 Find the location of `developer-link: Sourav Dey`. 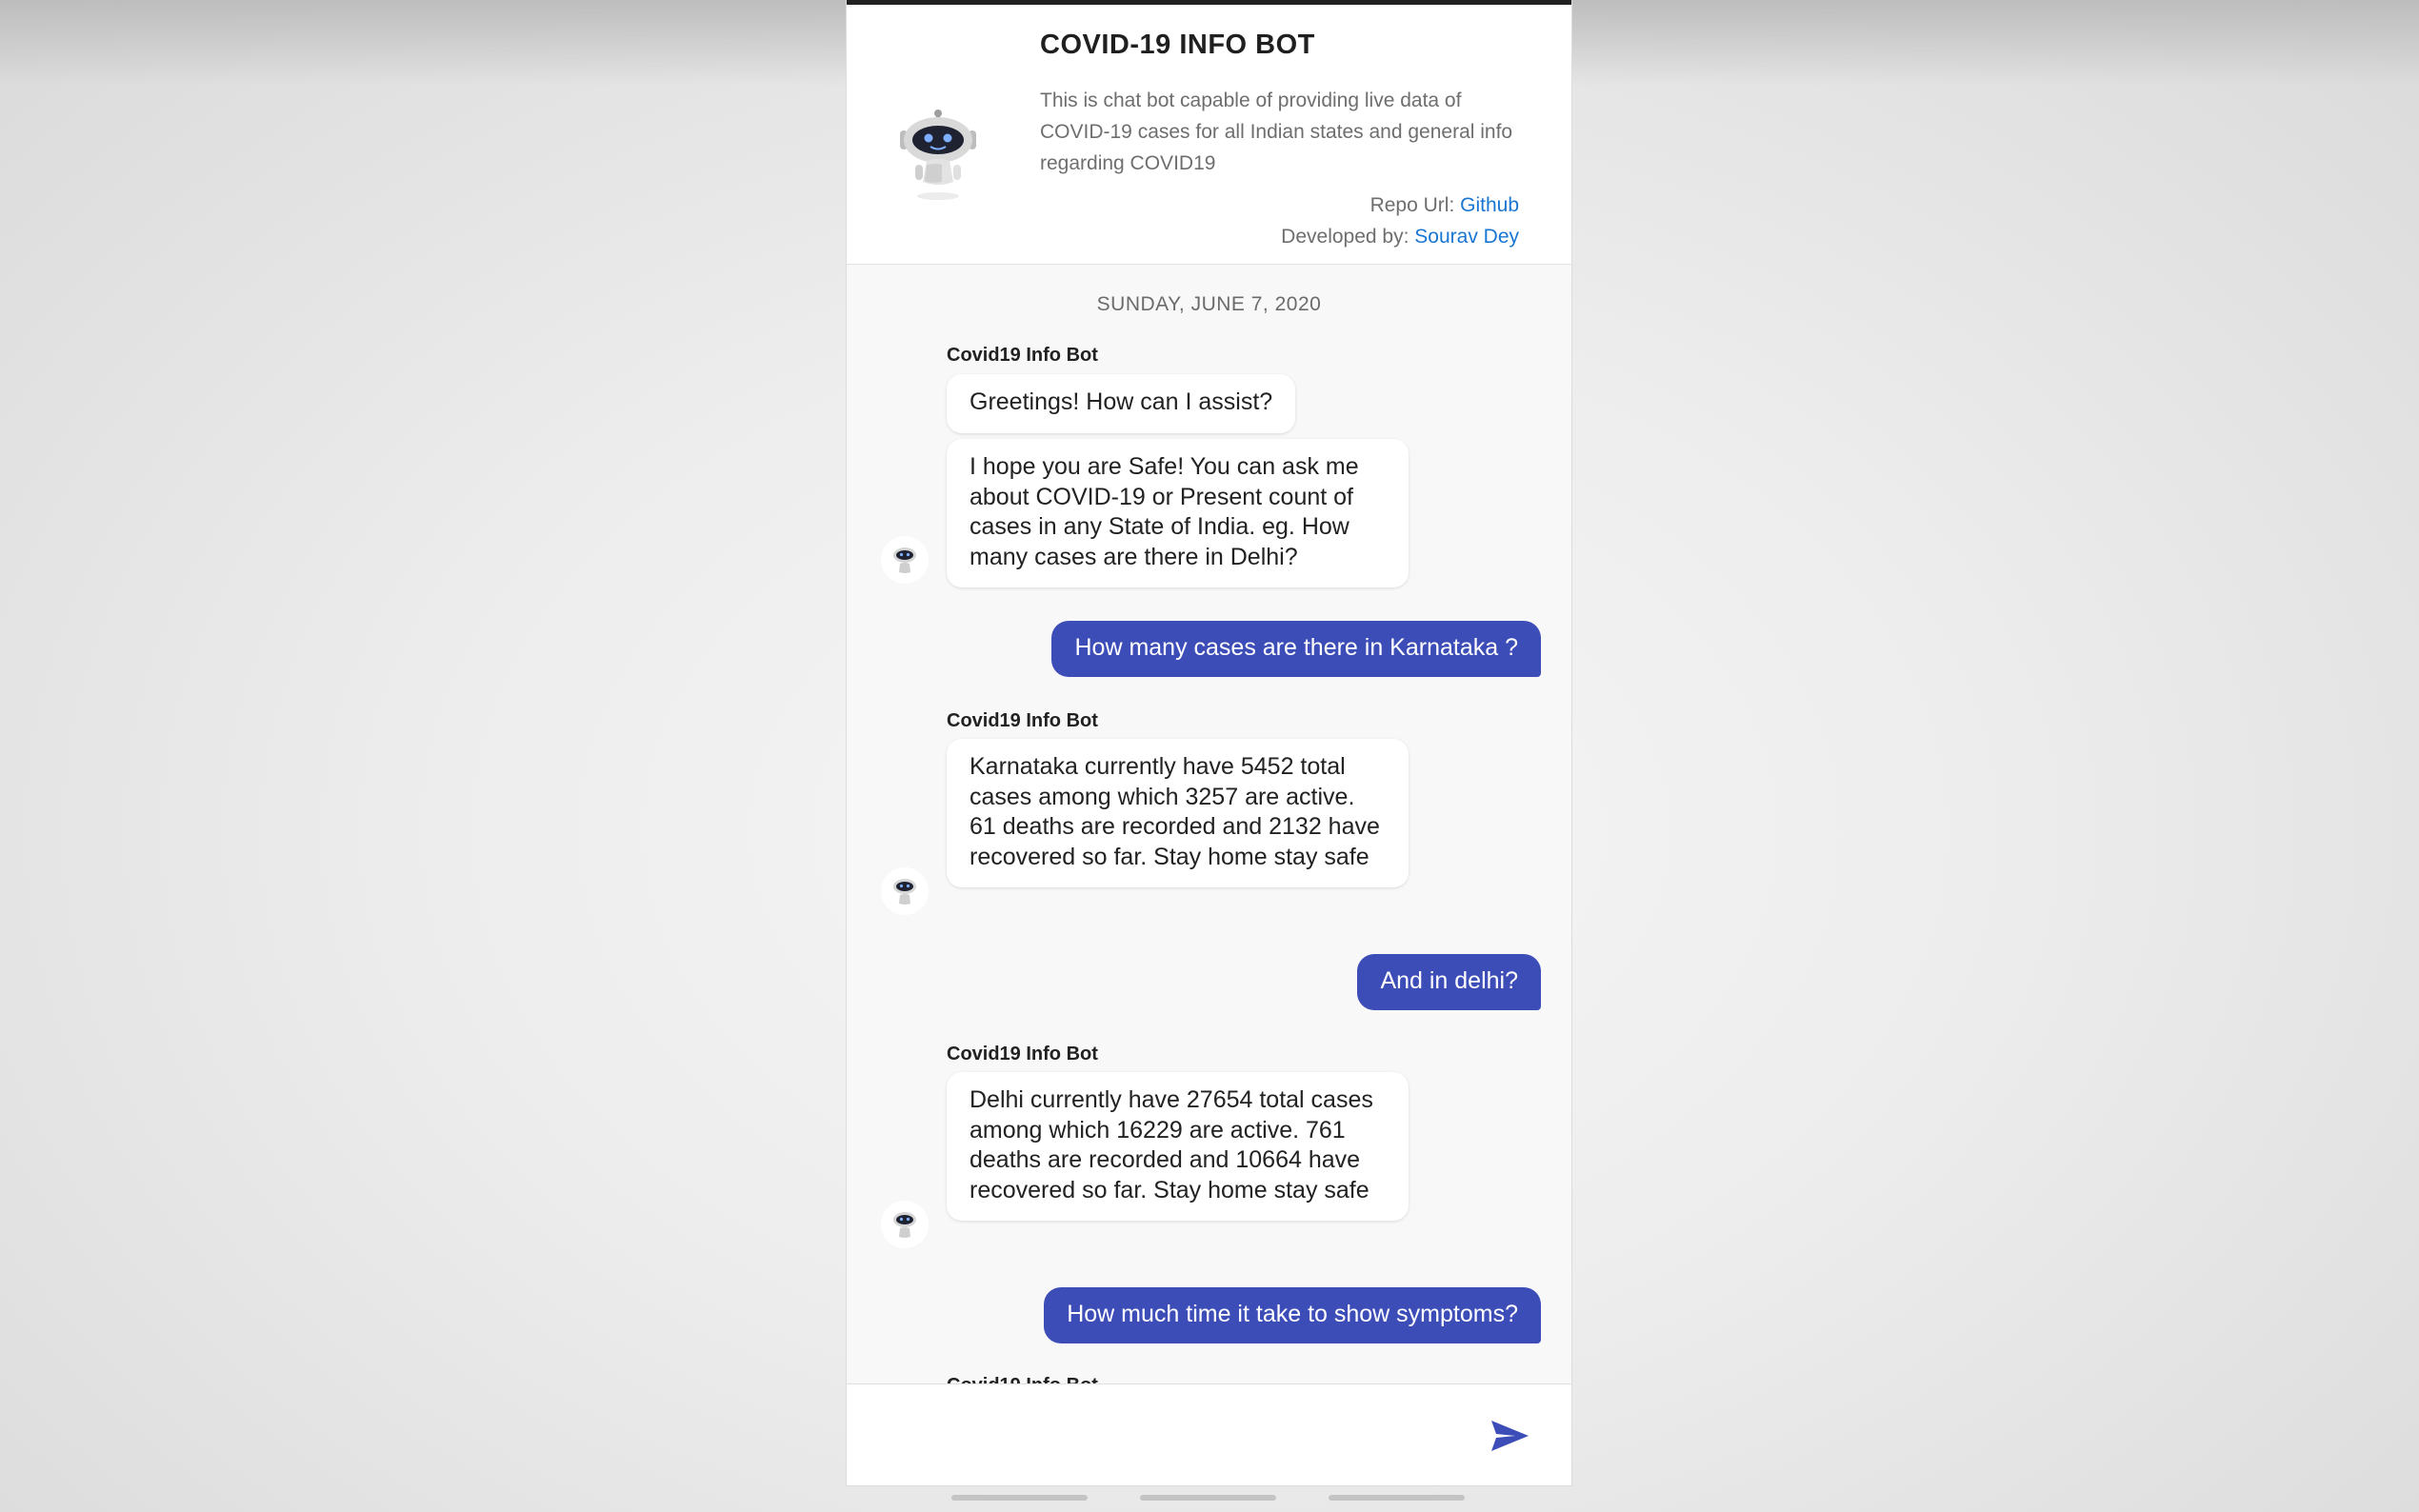

developer-link: Sourav Dey is located at coordinates (1466, 237).